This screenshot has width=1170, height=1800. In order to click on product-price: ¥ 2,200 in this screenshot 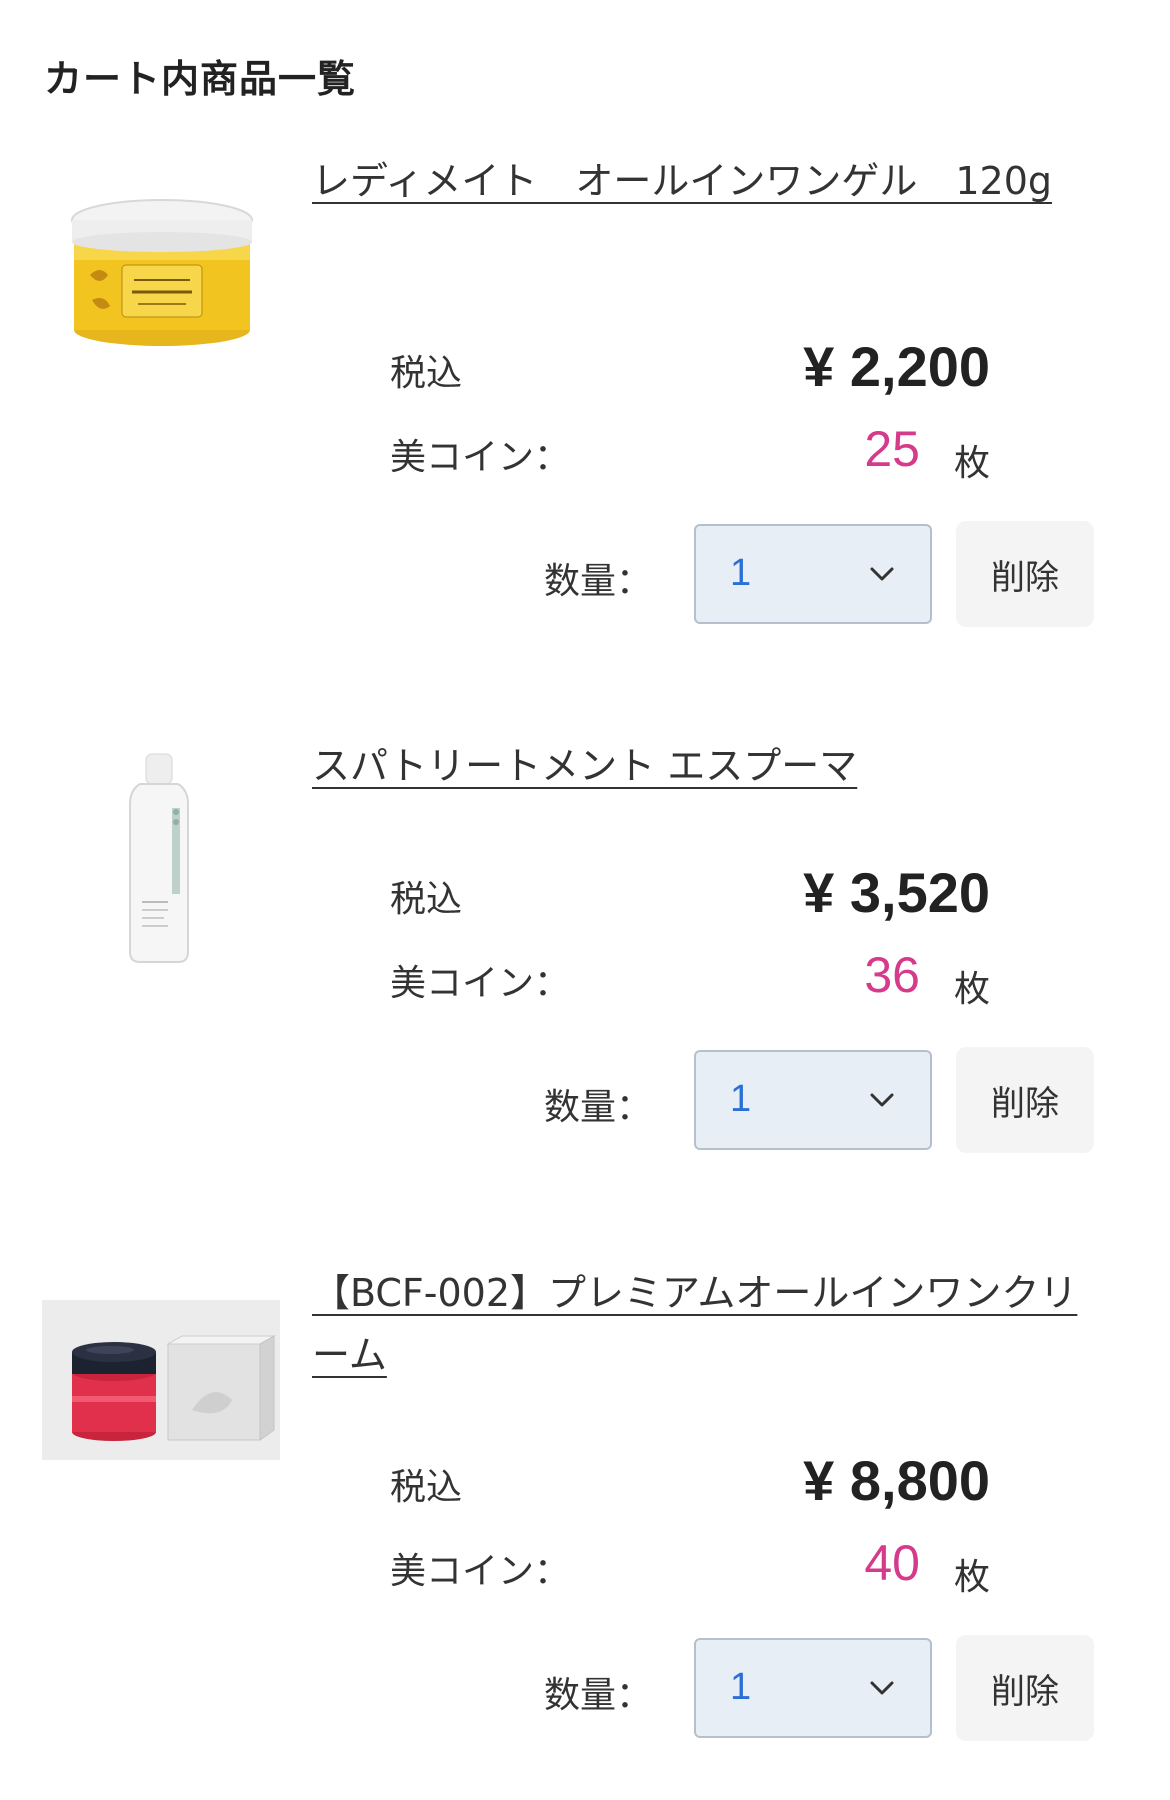, I will do `click(896, 366)`.